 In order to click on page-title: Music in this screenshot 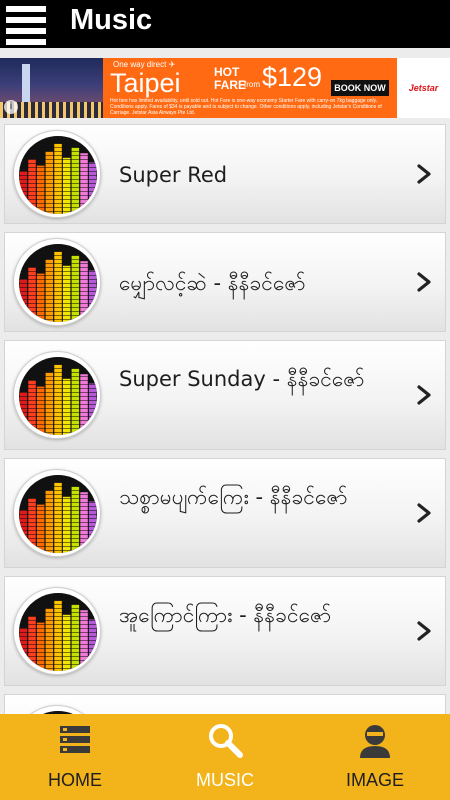, I will do `click(111, 20)`.